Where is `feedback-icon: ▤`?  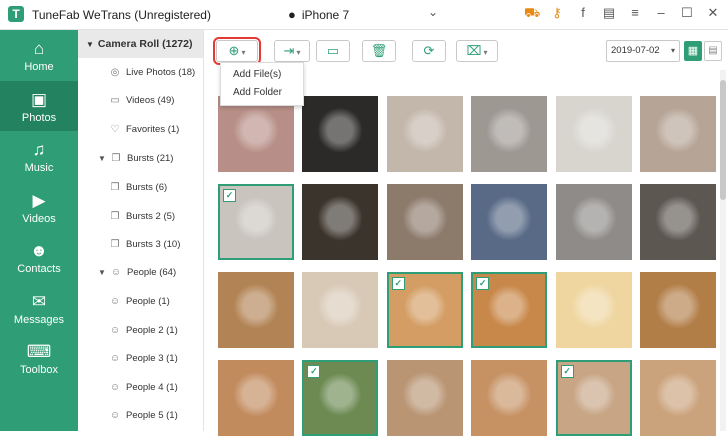
feedback-icon: ▤ is located at coordinates (609, 14).